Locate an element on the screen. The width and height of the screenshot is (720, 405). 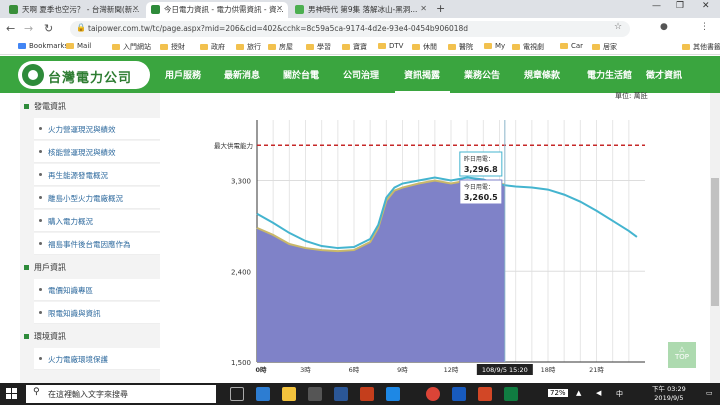
app-icon is located at coordinates (393, 394).